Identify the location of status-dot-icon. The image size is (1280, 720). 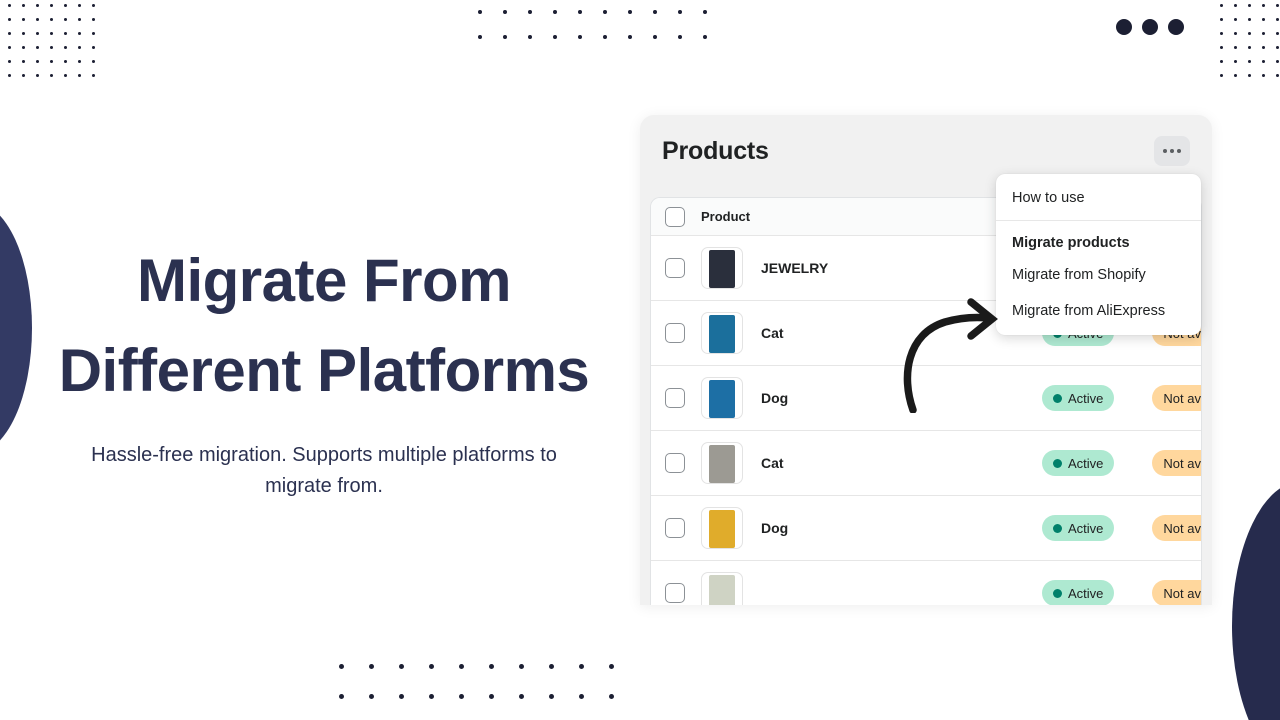
(1058, 528).